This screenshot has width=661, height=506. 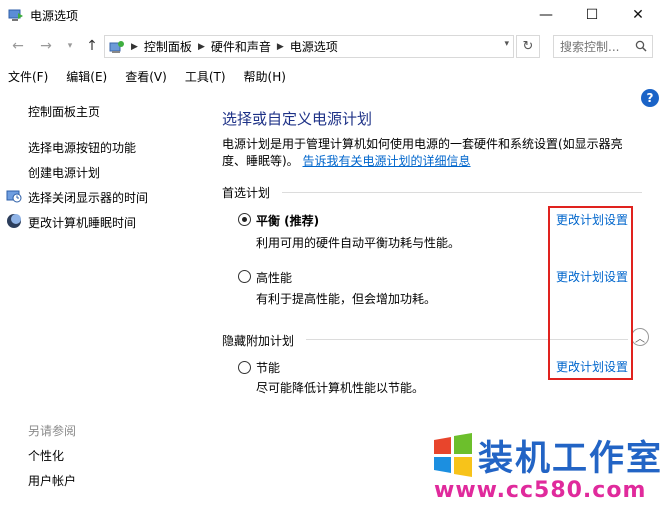 I want to click on power-options-icon, so click(x=15, y=15).